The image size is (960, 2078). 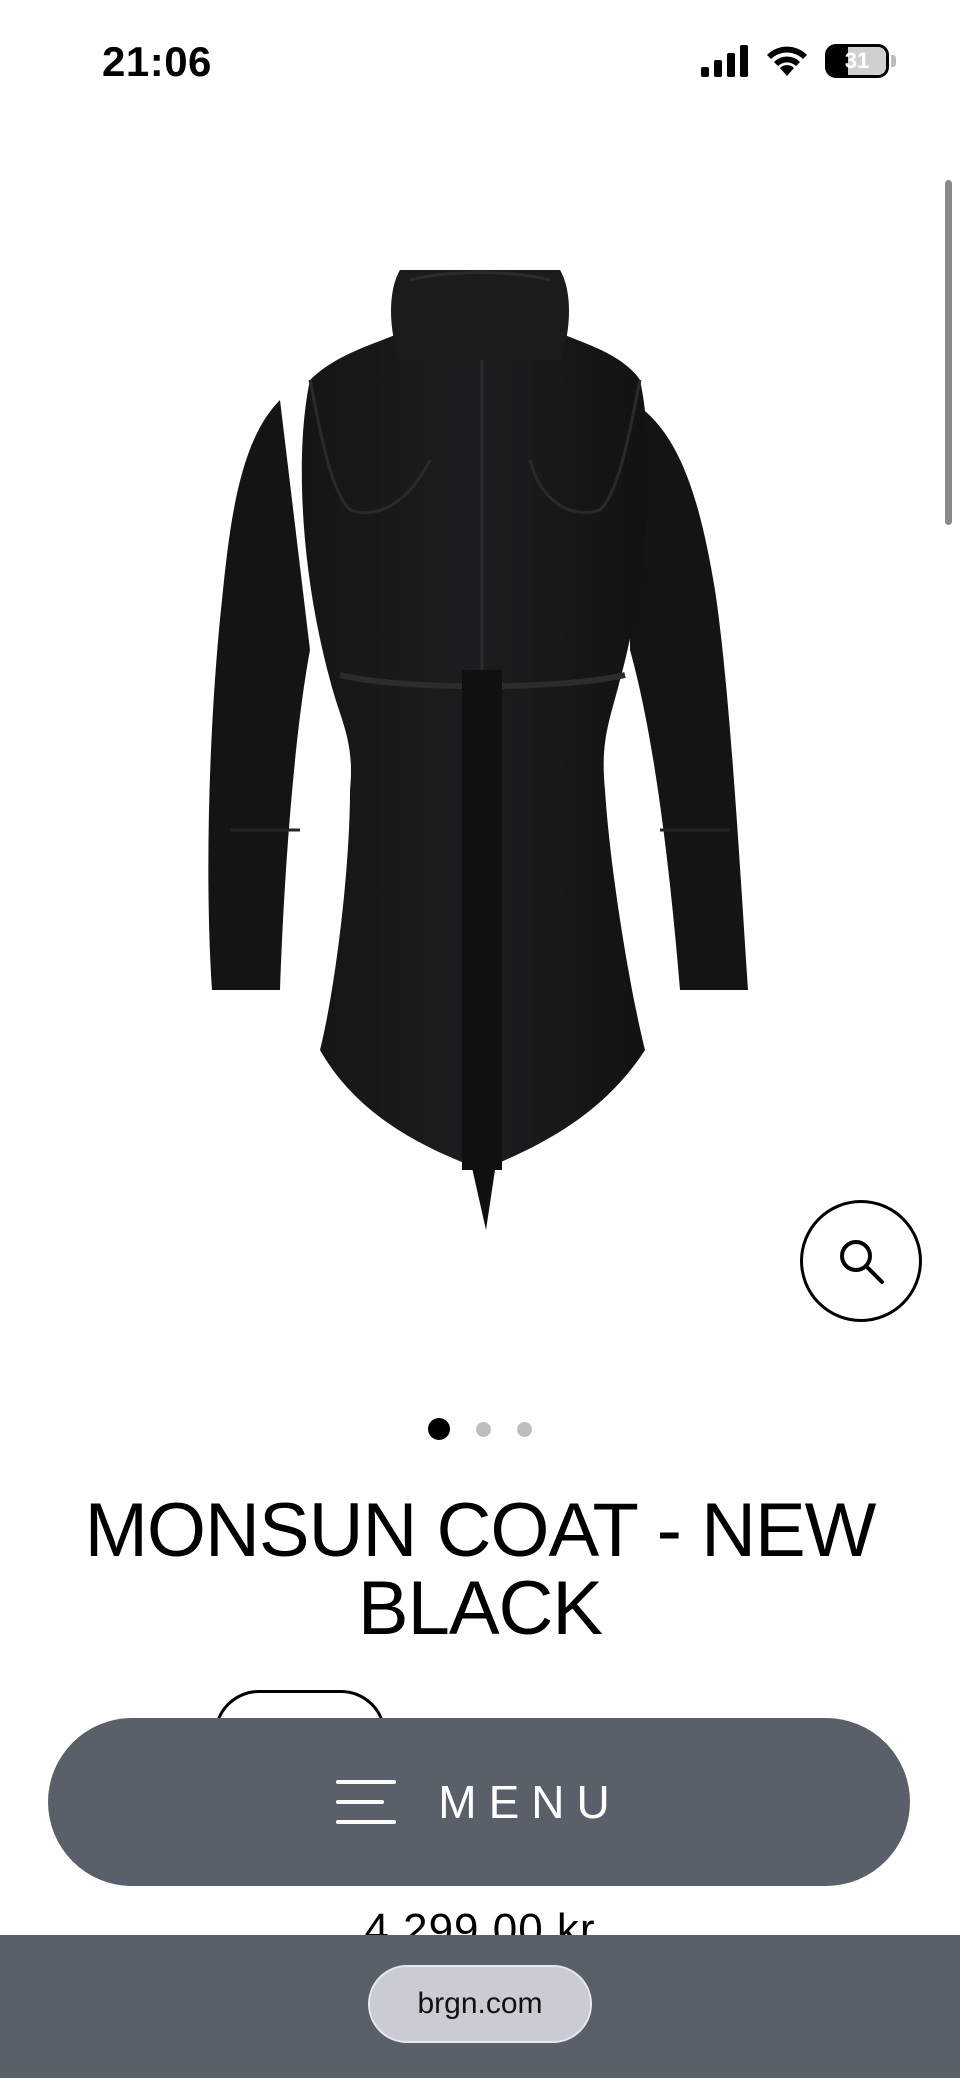 I want to click on status-icons: 31, so click(x=798, y=61).